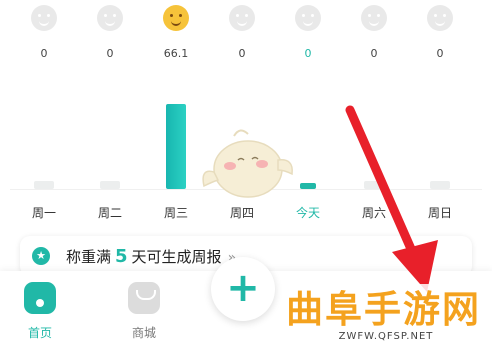  Describe the element at coordinates (374, 115) in the screenshot. I see `day-column: 0 周六` at that location.